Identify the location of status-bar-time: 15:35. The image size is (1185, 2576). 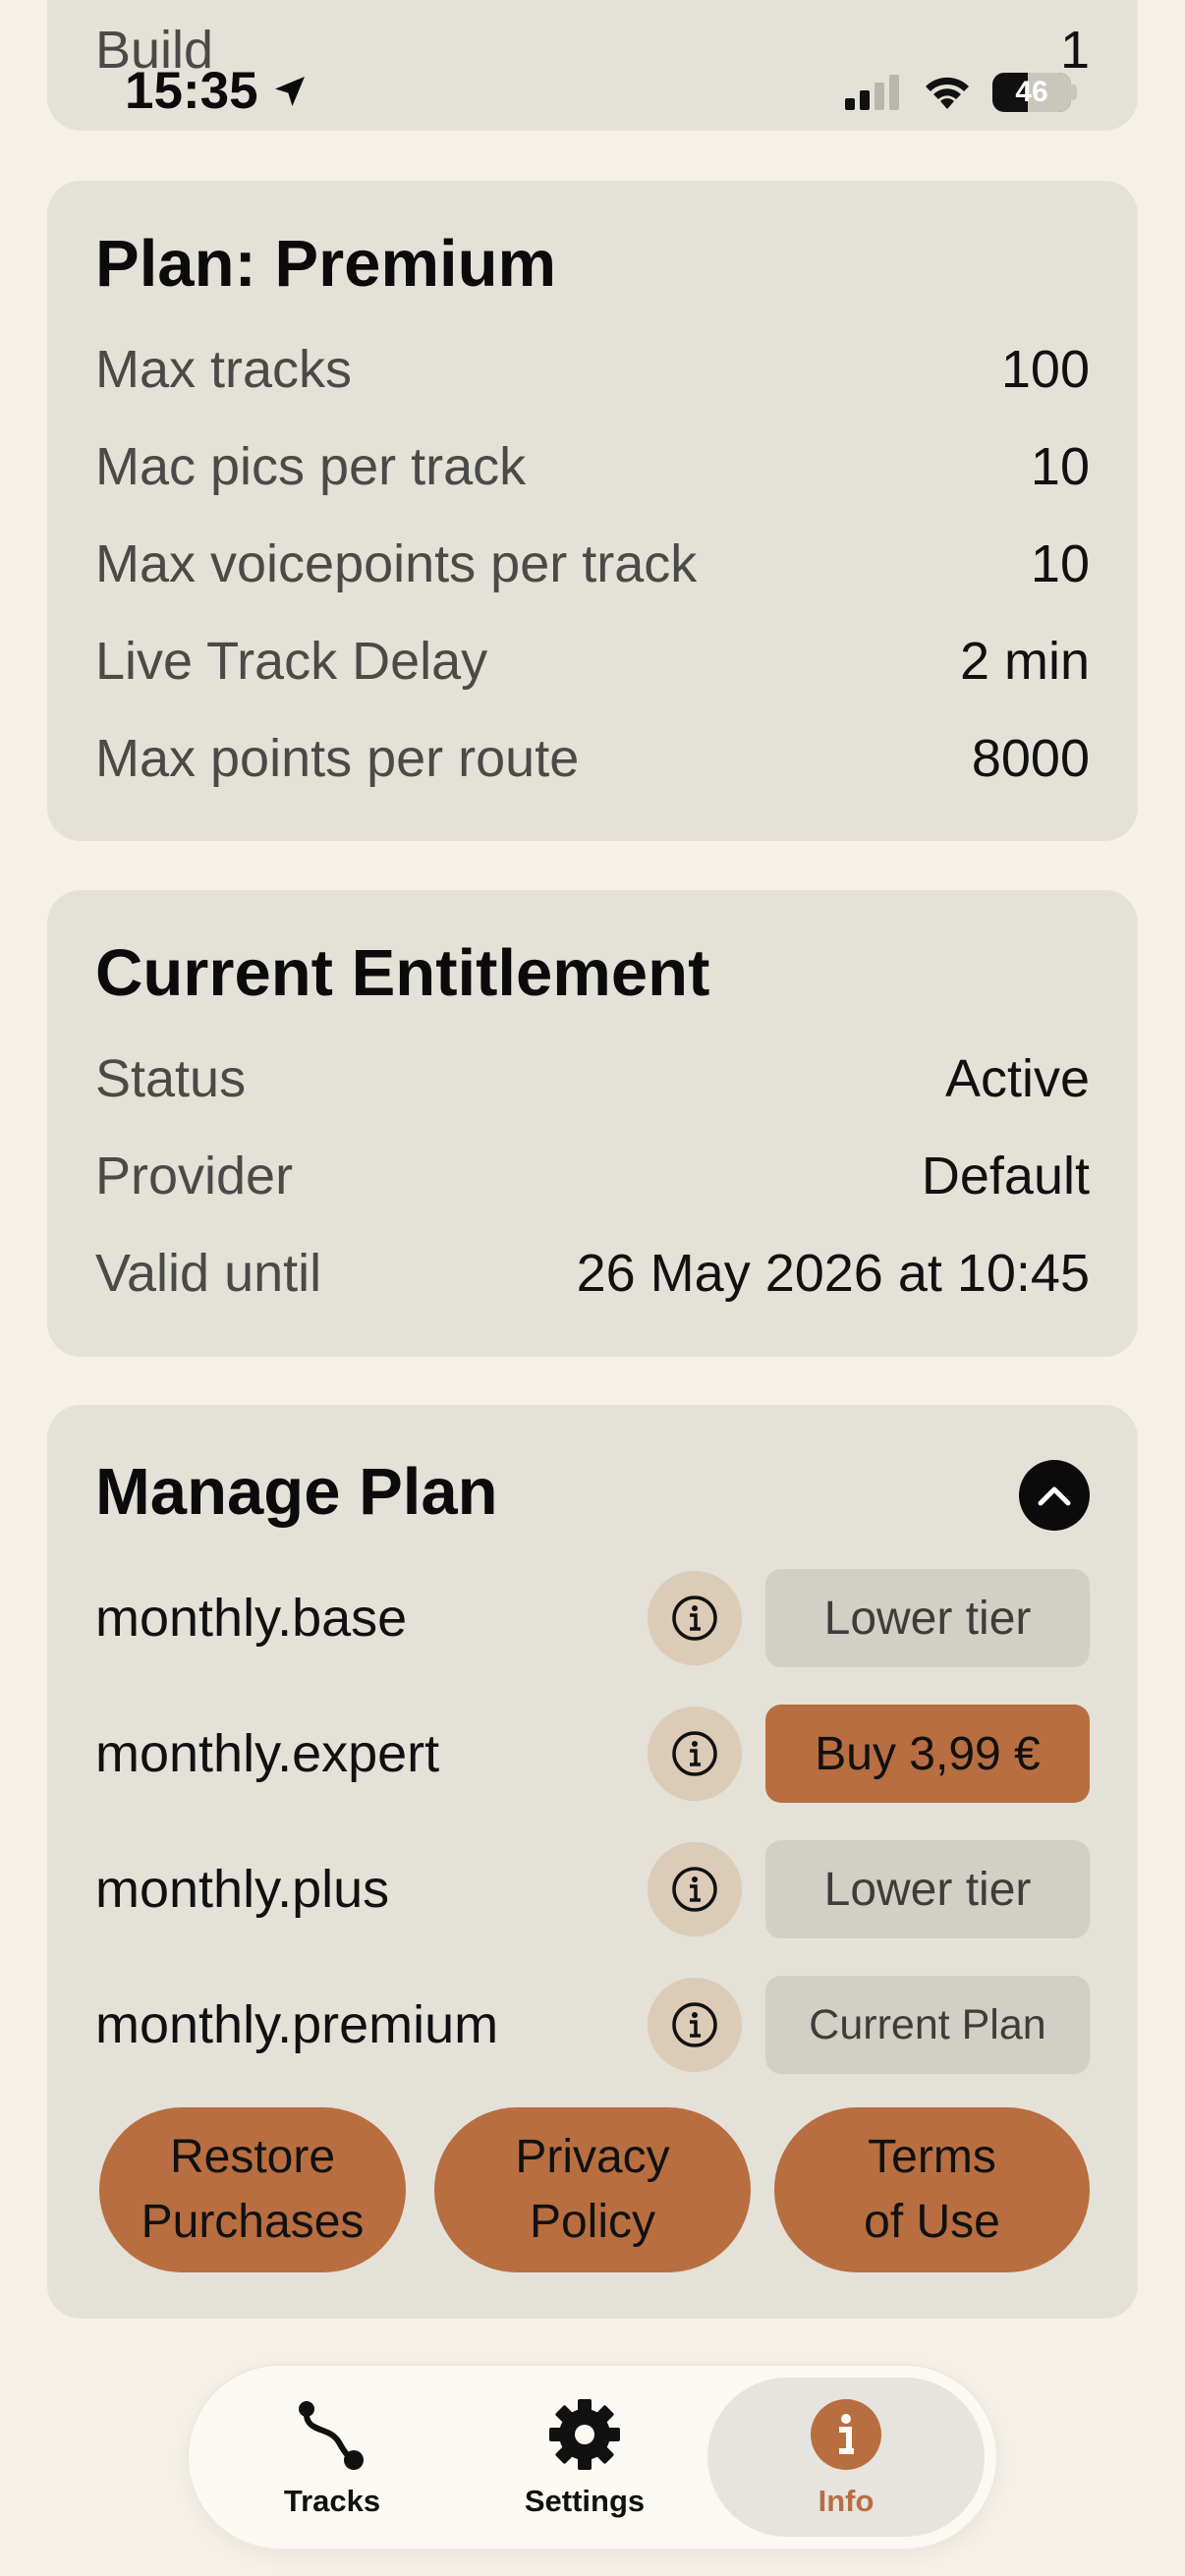
(217, 91).